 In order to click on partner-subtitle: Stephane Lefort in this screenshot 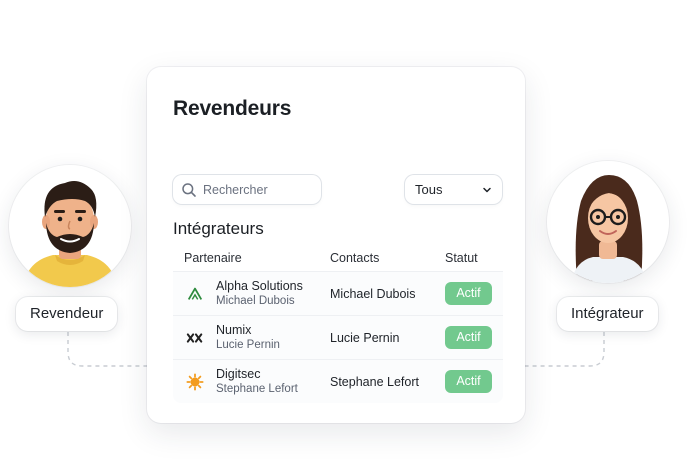, I will do `click(257, 389)`.